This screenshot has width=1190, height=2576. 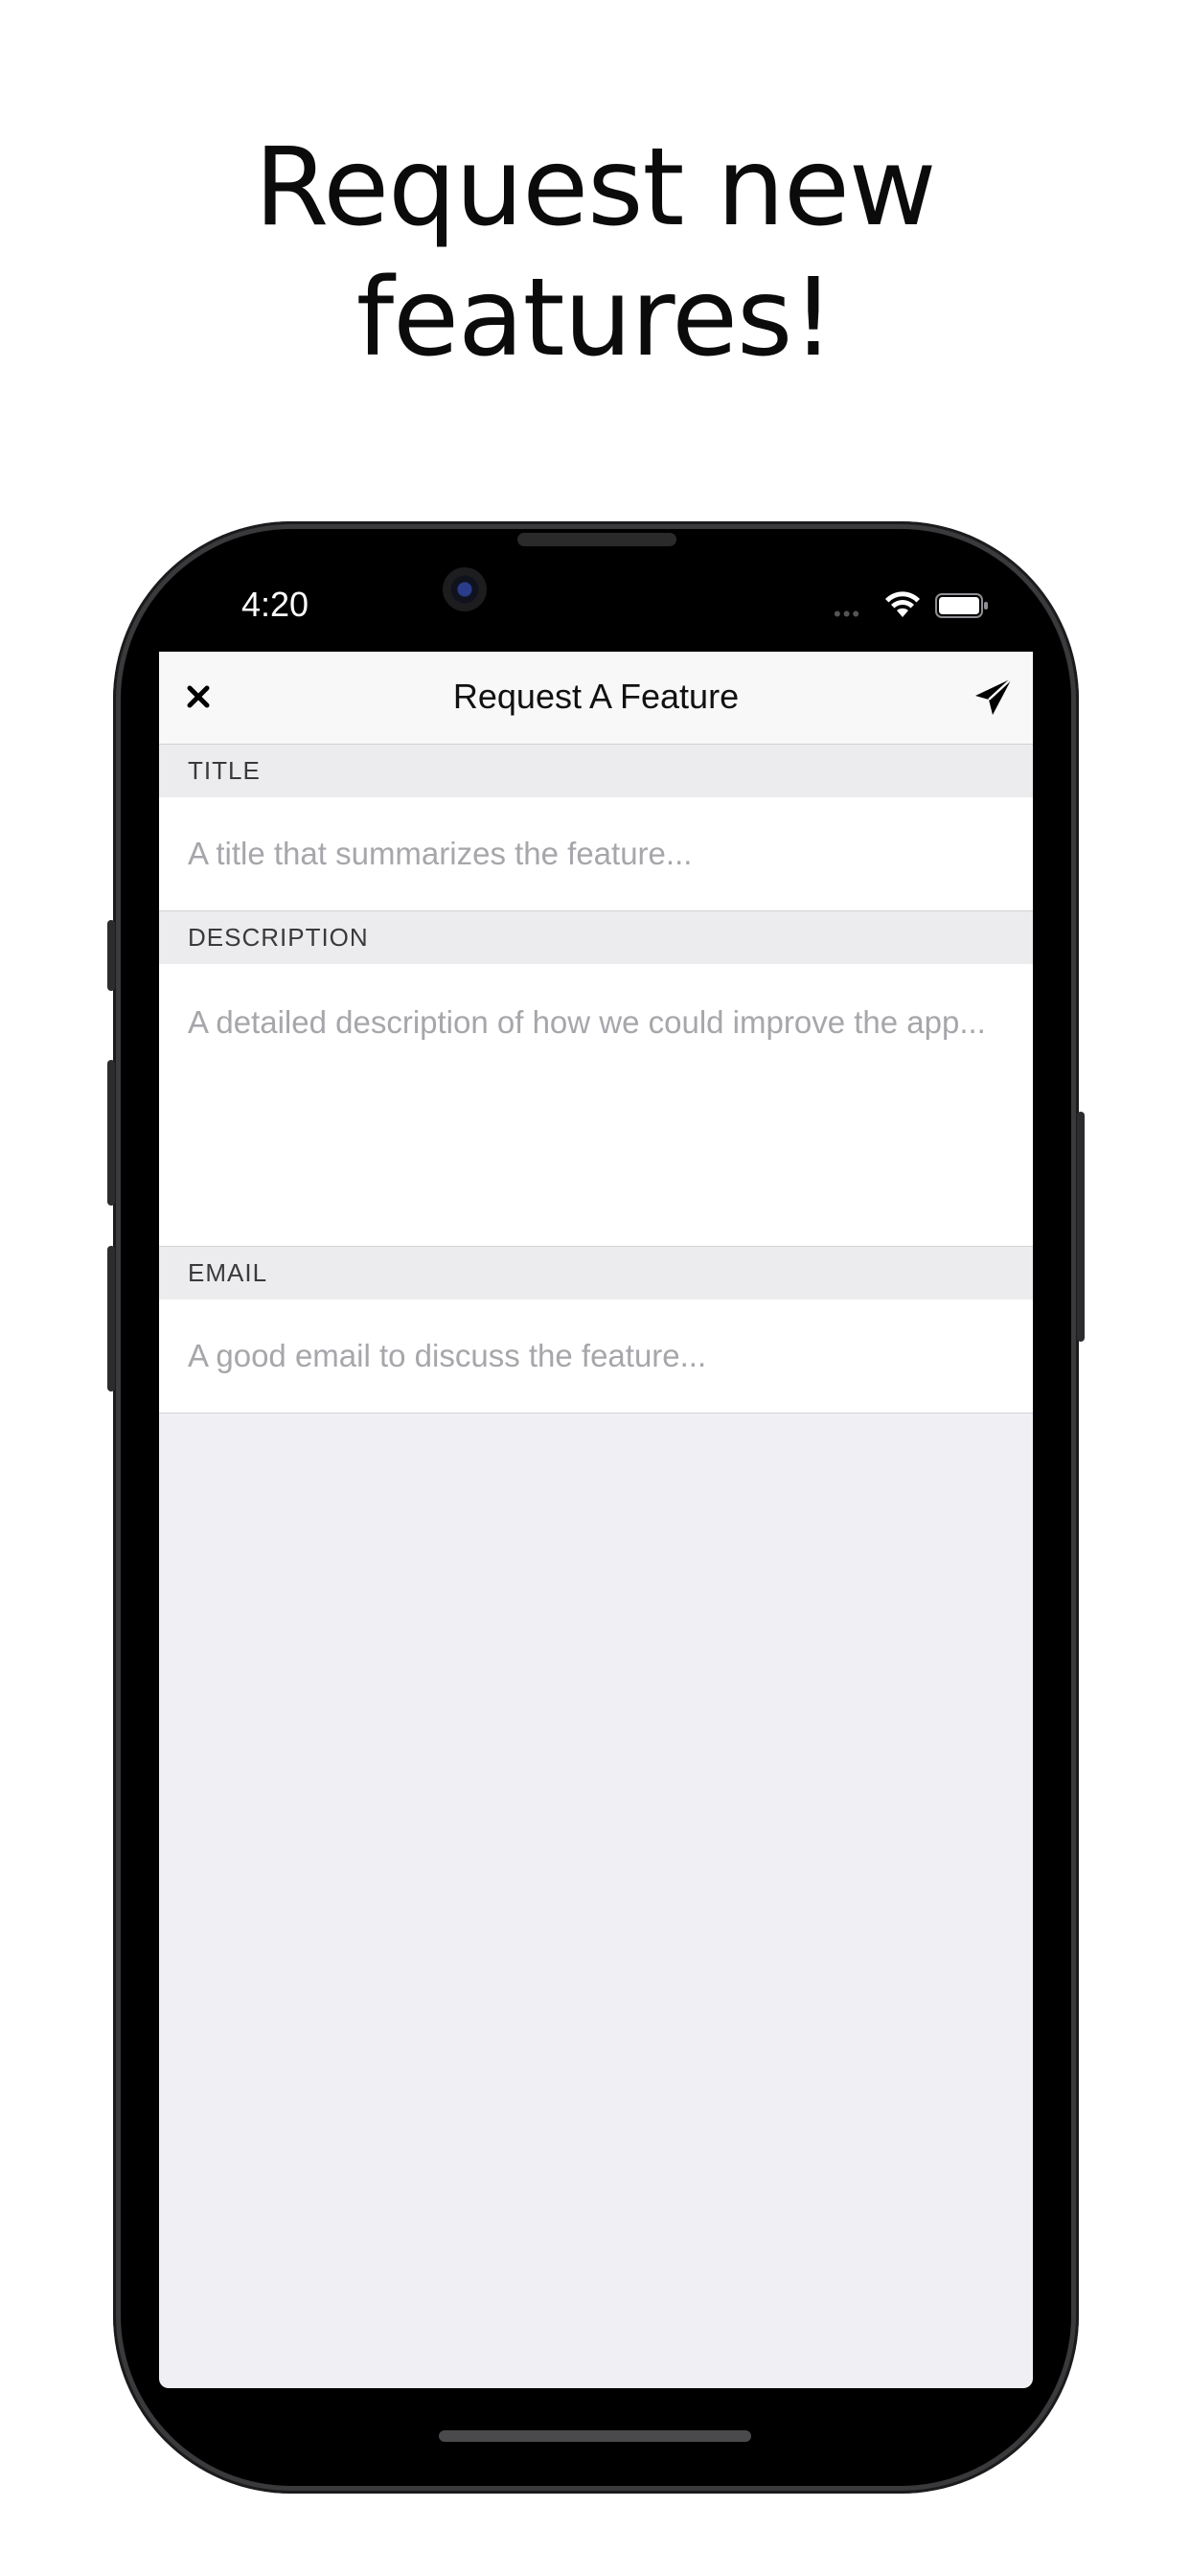 I want to click on wifi-icon, so click(x=903, y=604).